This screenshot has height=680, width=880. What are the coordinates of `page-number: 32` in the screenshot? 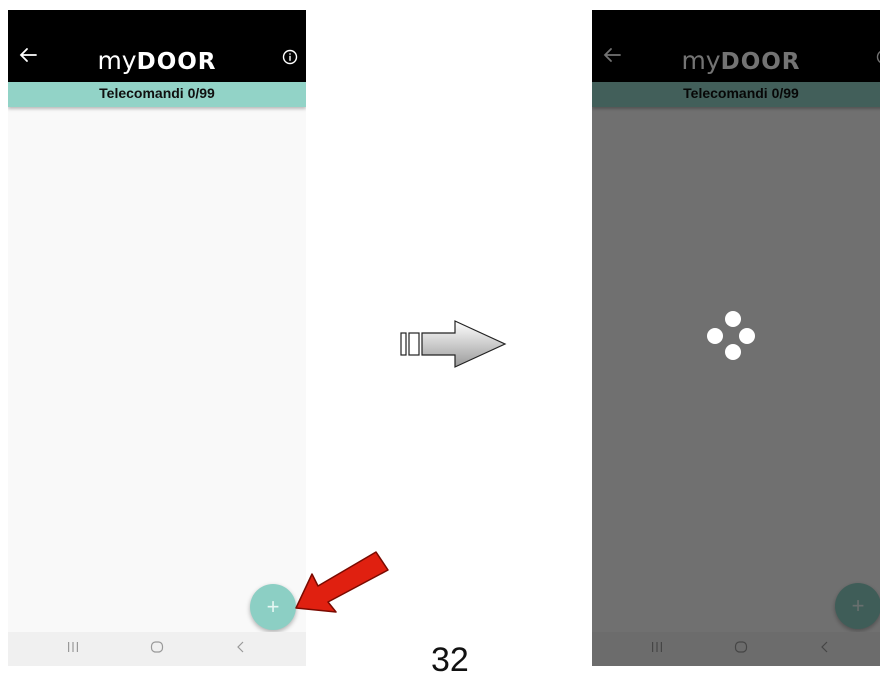 It's located at (450, 660).